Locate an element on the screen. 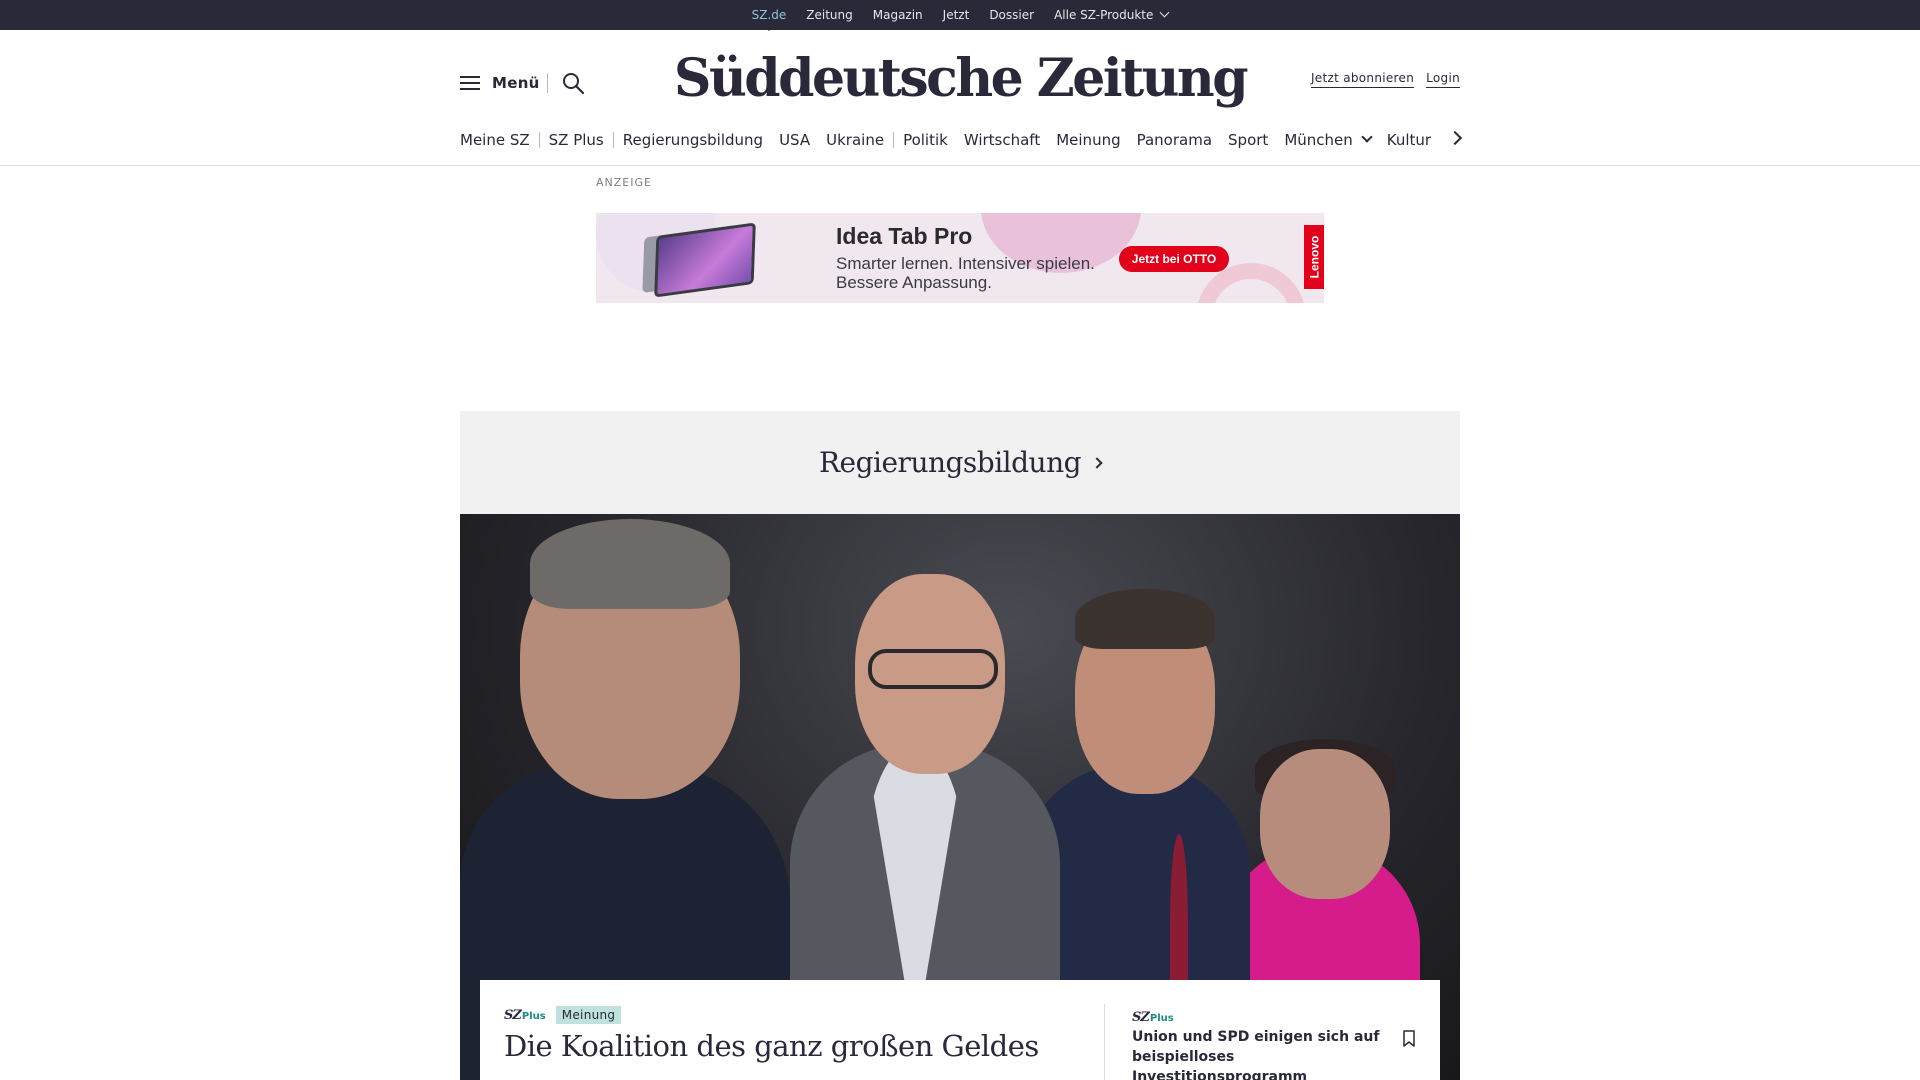 This screenshot has width=1920, height=1080. nav-item-panorama: Panorama is located at coordinates (1174, 140).